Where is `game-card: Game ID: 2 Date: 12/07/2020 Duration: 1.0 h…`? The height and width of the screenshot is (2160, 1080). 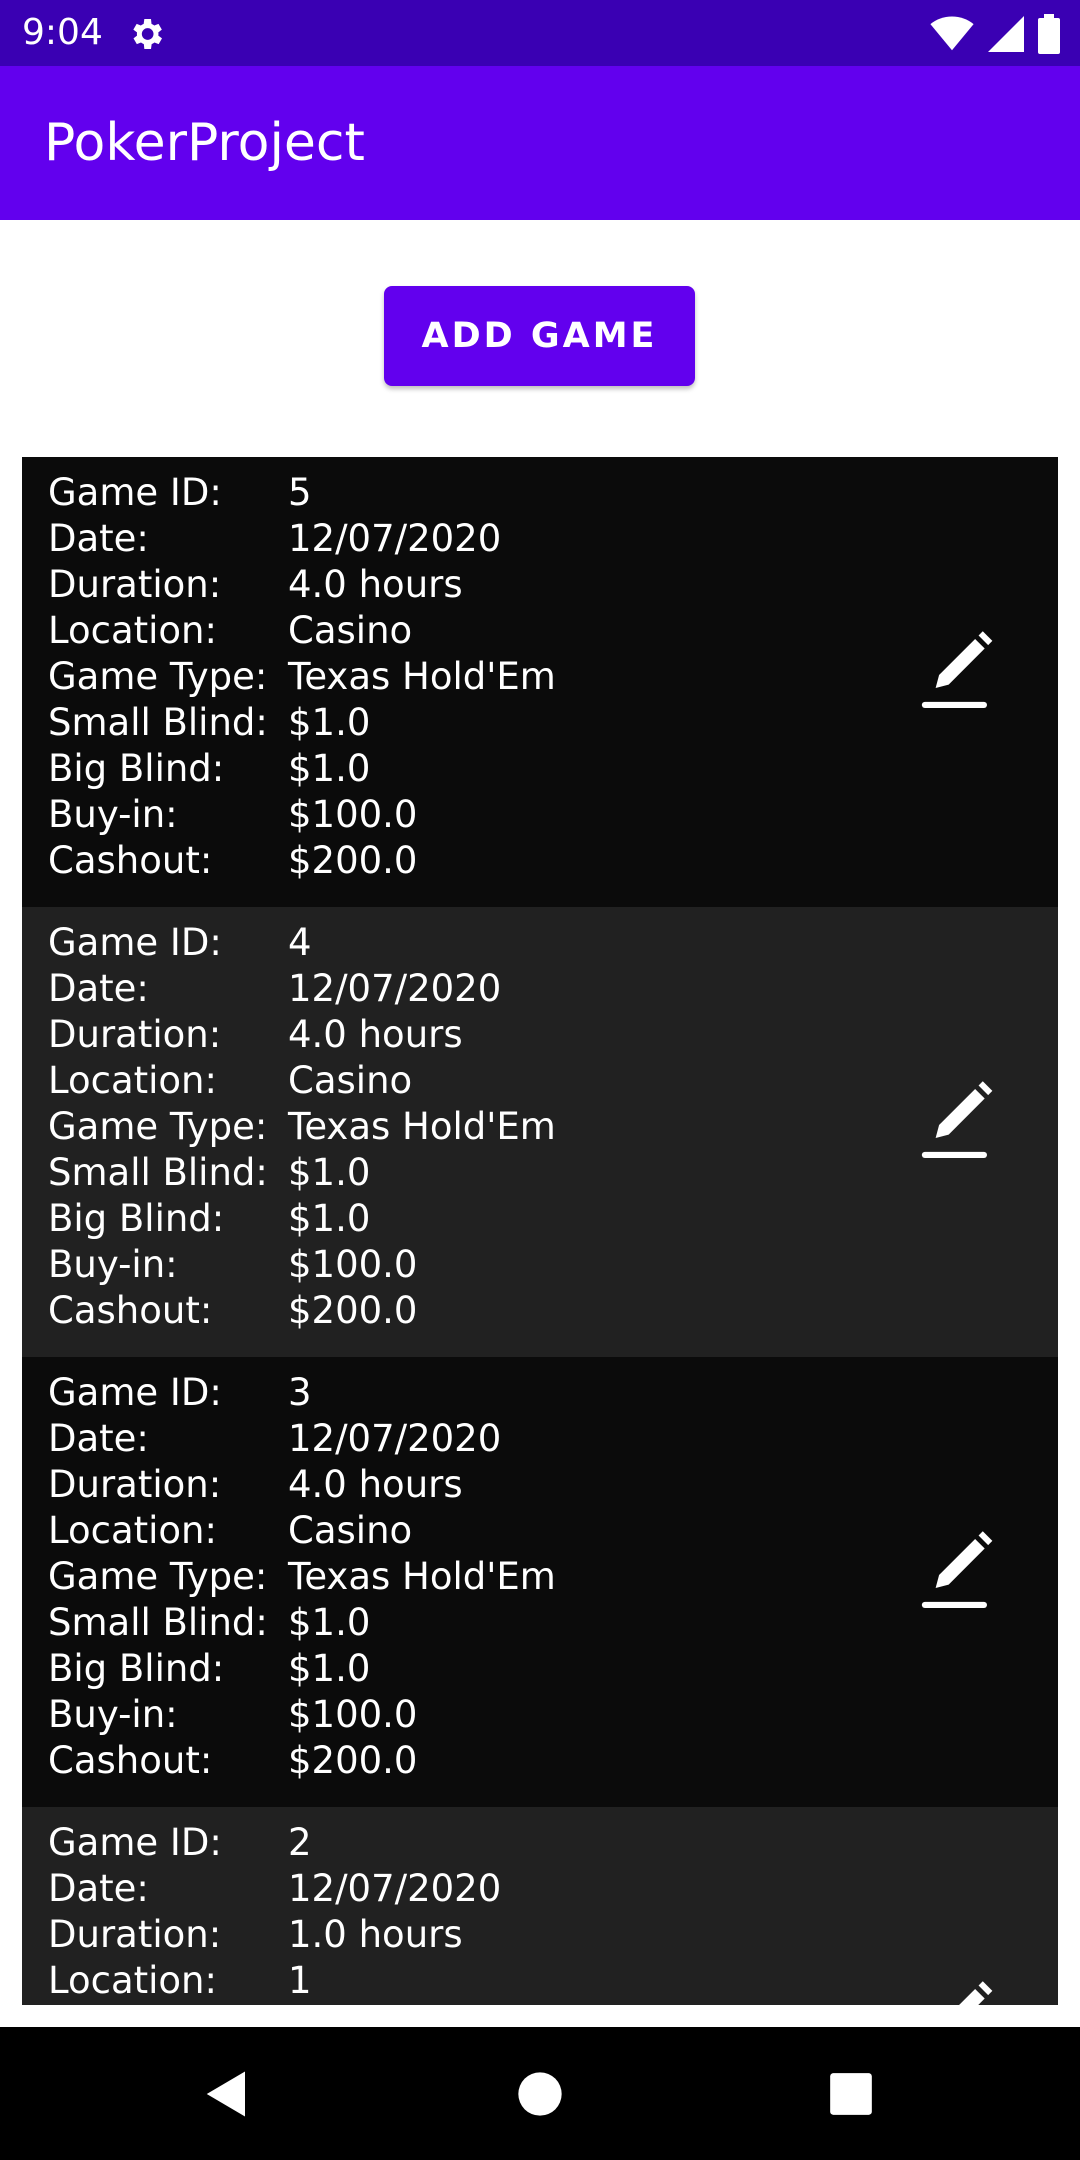
game-card: Game ID: 2 Date: 12/07/2020 Duration: 1.0 h… is located at coordinates (540, 1906).